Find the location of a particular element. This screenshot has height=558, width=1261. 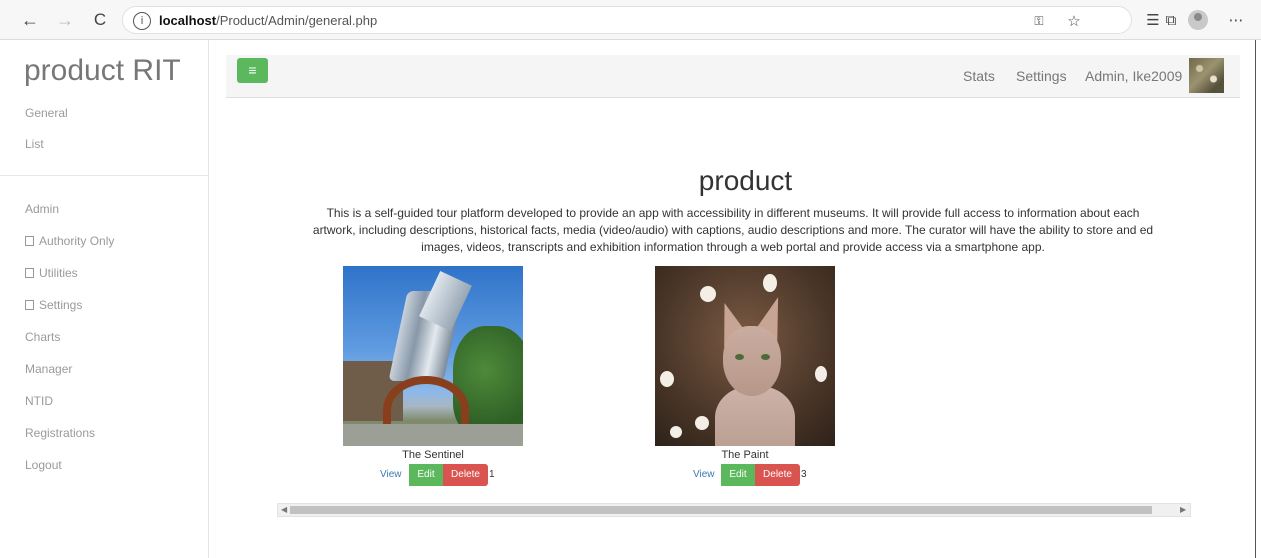

url-text: localhost/Product/Admin/general.php is located at coordinates (268, 20).